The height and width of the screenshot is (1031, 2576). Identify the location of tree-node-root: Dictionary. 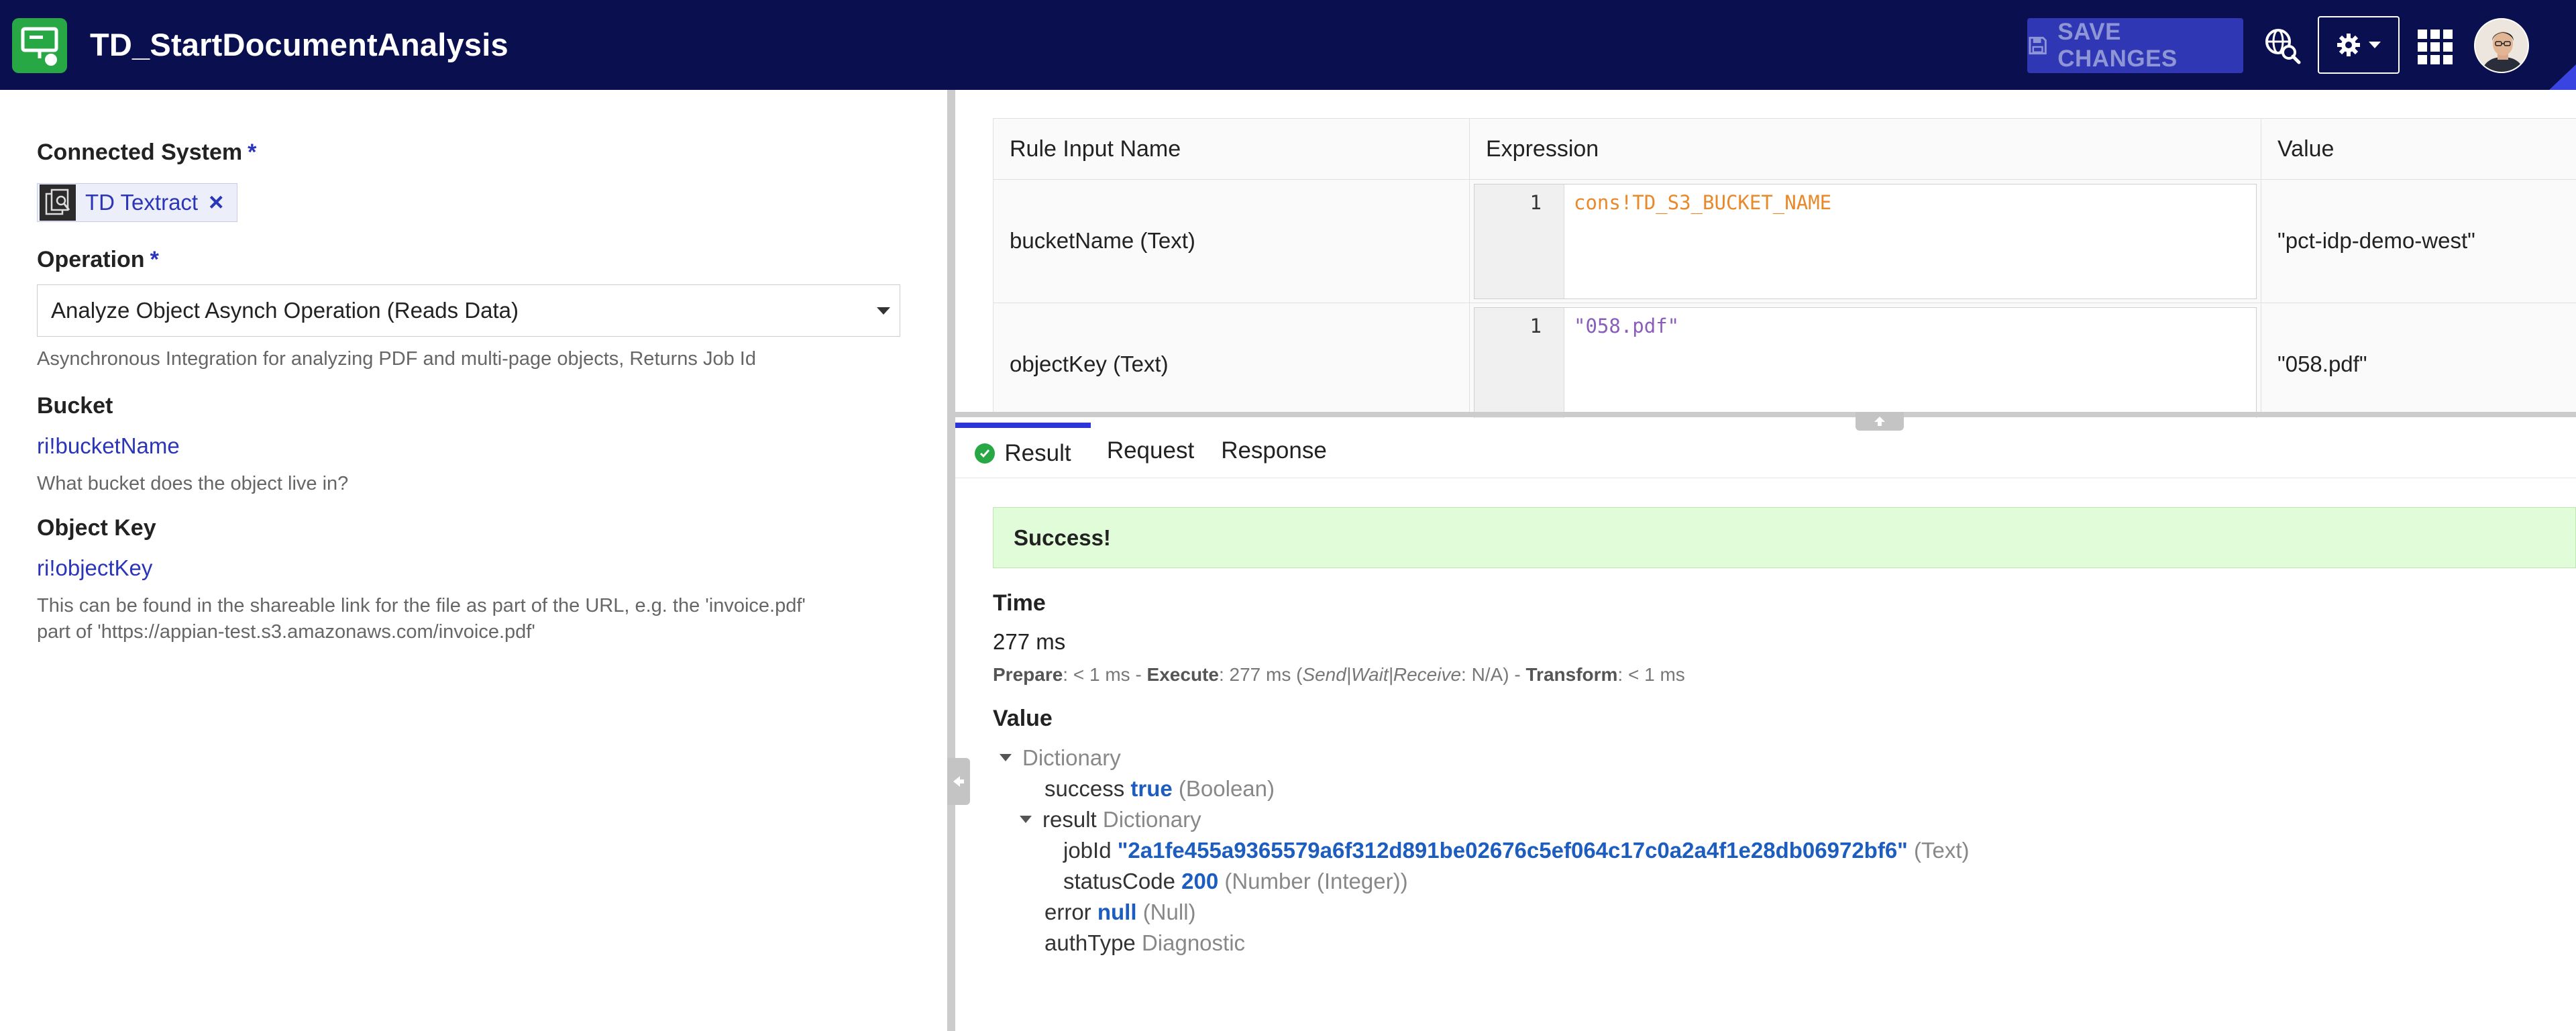
(1060, 758).